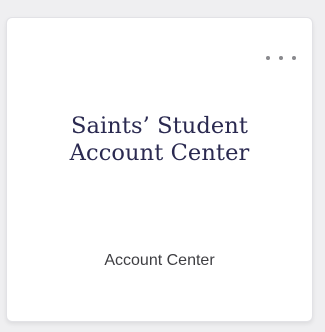 This screenshot has width=325, height=332. Describe the element at coordinates (159, 153) in the screenshot. I see `tile-title-line-2: Account Center` at that location.